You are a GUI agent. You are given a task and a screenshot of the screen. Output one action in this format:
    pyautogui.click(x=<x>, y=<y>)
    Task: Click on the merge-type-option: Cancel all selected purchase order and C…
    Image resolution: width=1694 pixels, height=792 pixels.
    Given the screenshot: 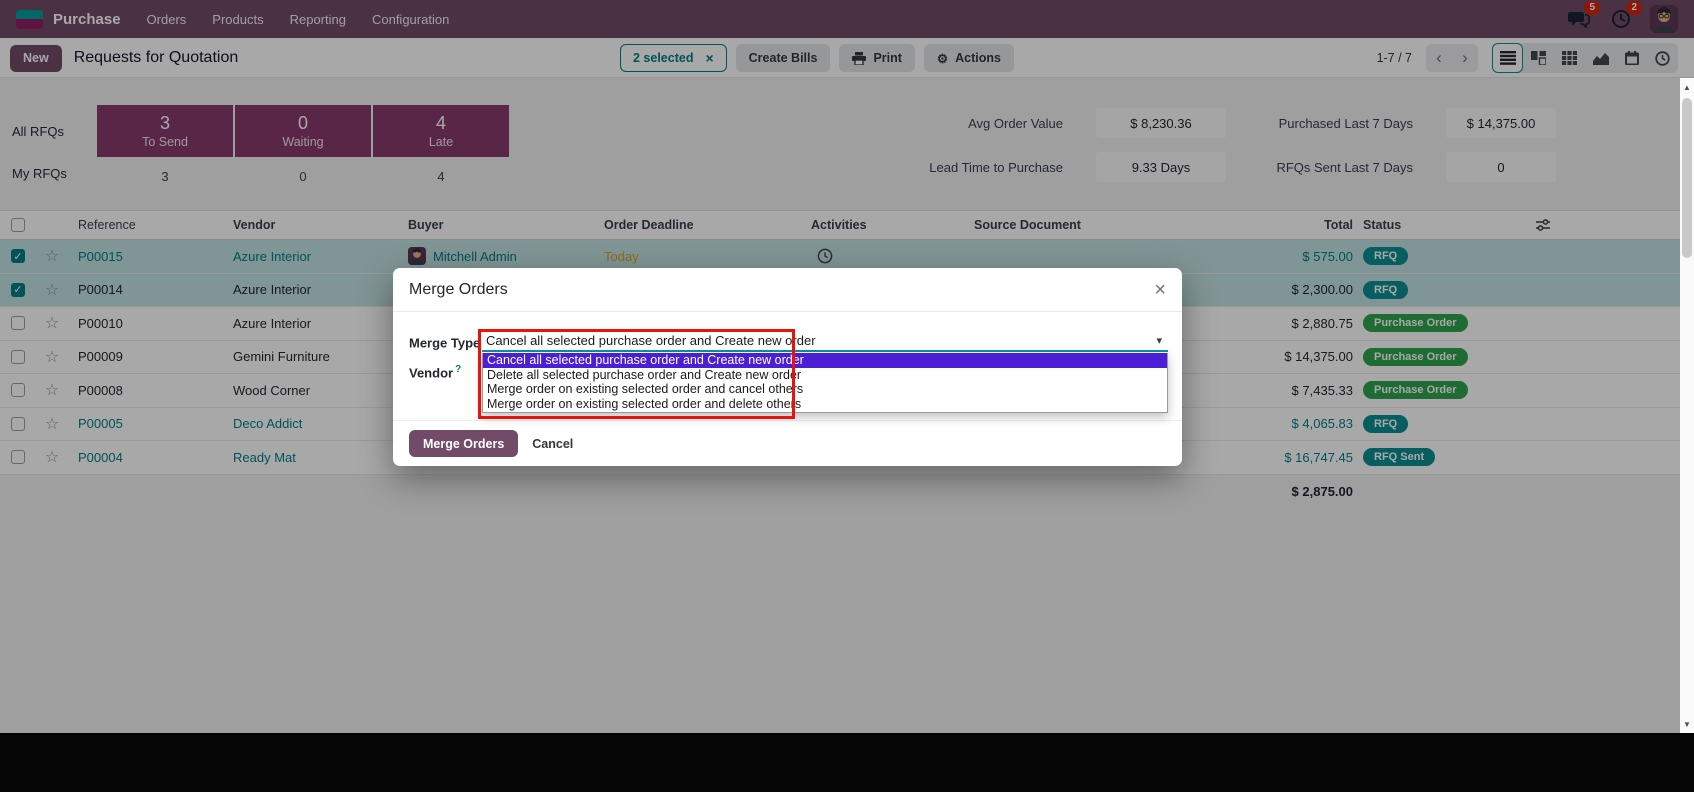 What is the action you would take?
    pyautogui.click(x=825, y=360)
    